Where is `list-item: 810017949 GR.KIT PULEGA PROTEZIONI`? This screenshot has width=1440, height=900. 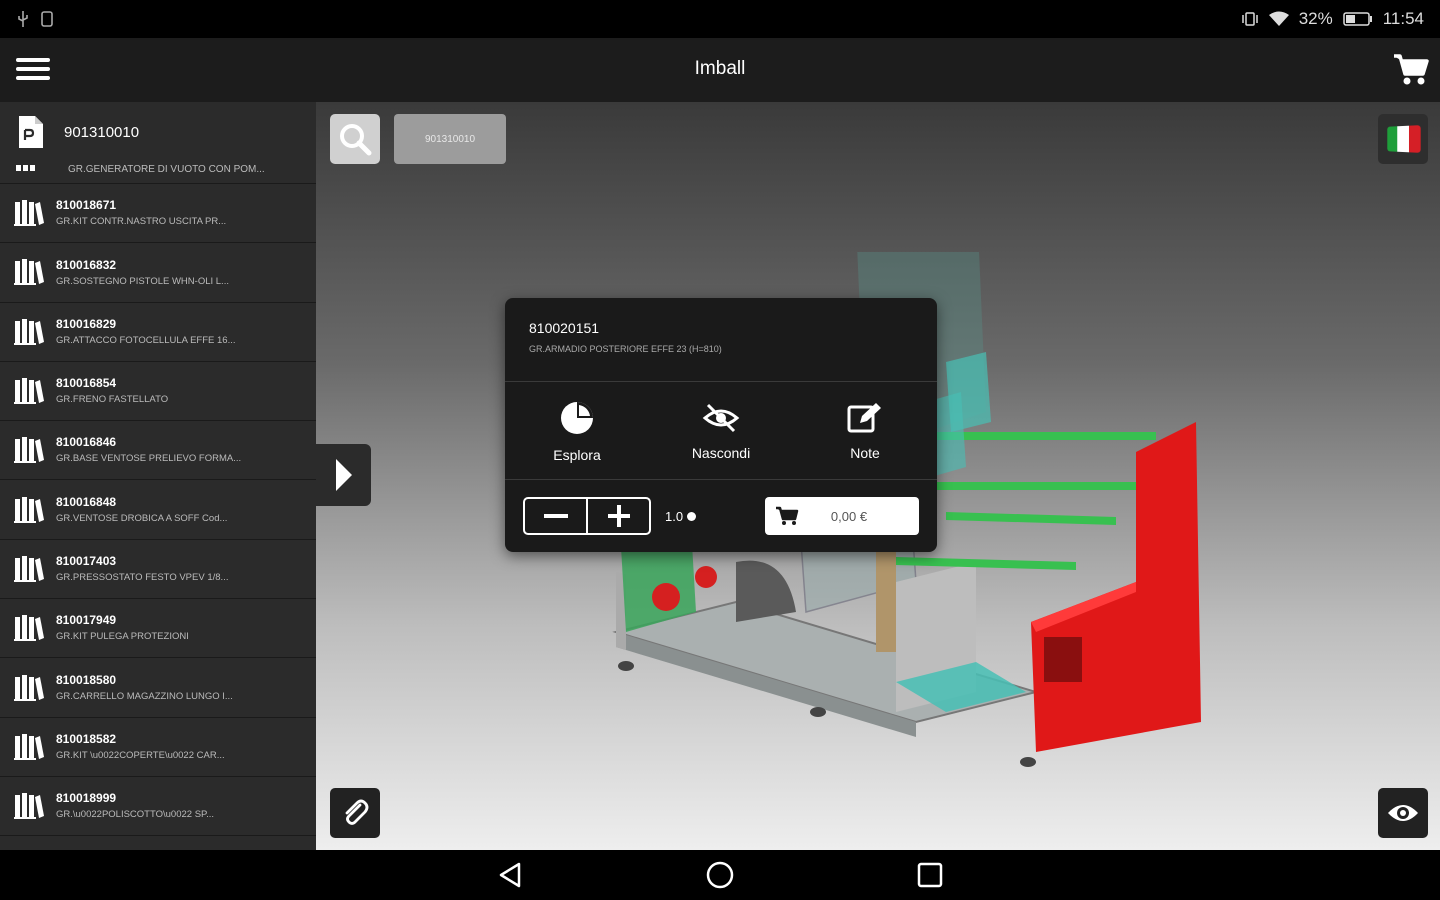
list-item: 810017949 GR.KIT PULEGA PROTEZIONI is located at coordinates (158, 629).